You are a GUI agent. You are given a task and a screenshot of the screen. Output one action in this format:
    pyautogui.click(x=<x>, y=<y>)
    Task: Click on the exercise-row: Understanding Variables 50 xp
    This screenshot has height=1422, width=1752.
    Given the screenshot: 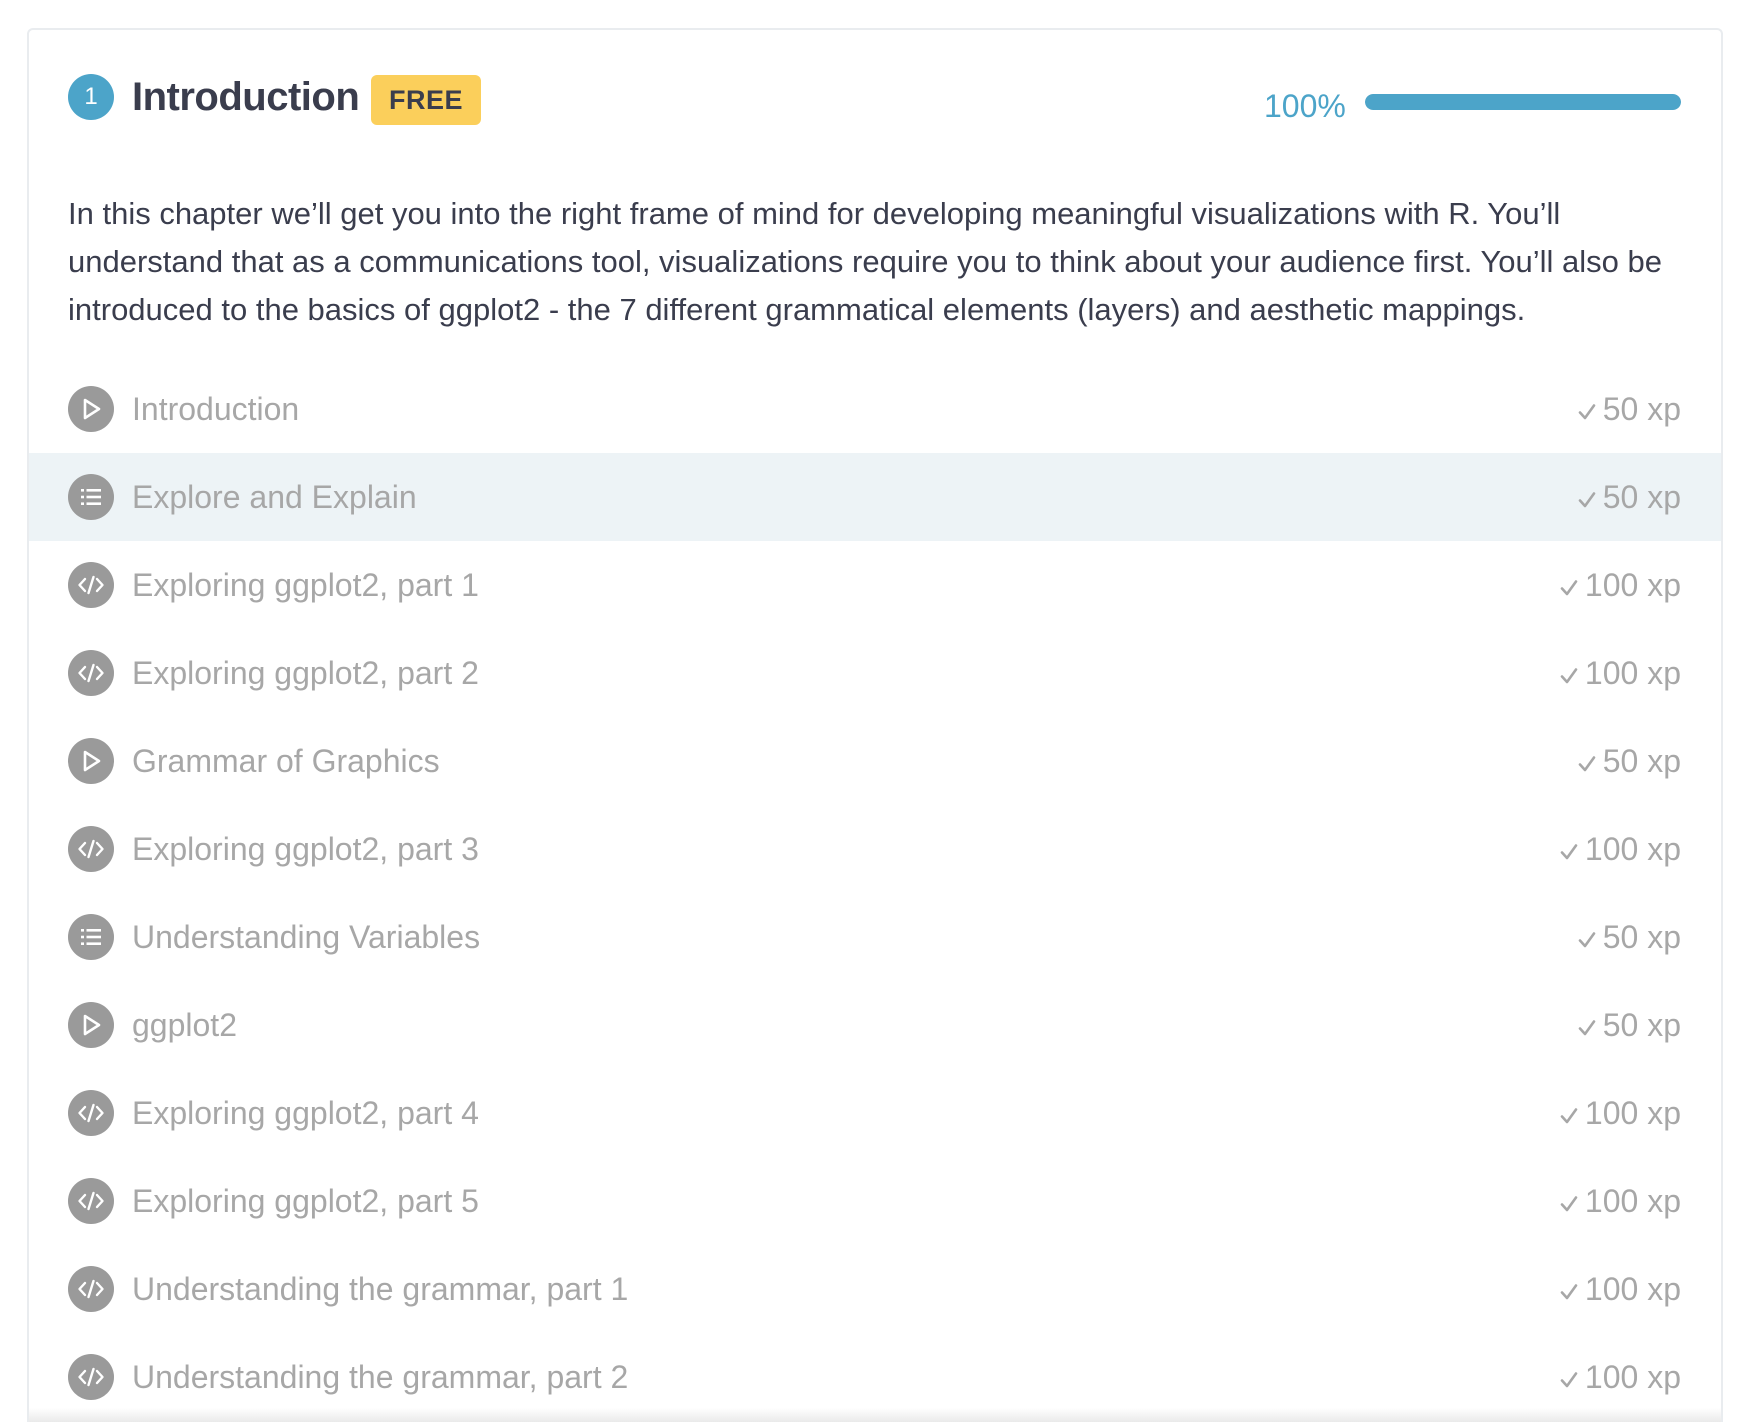 What is the action you would take?
    pyautogui.click(x=875, y=937)
    